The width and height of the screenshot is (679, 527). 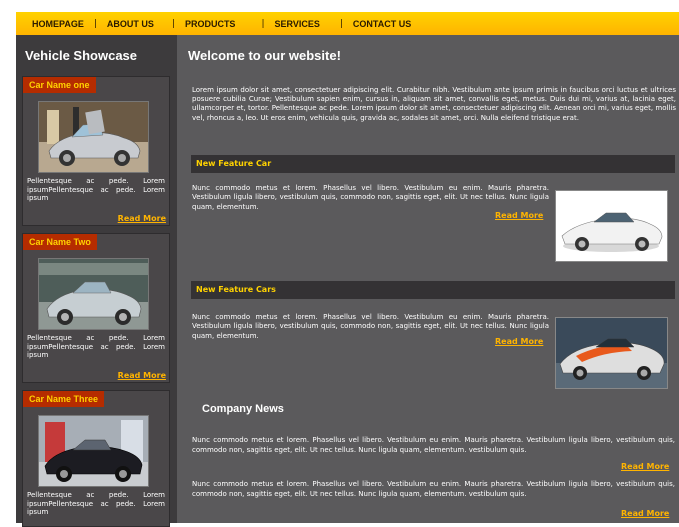 What do you see at coordinates (297, 24) in the screenshot?
I see `nav-services: SERVICES` at bounding box center [297, 24].